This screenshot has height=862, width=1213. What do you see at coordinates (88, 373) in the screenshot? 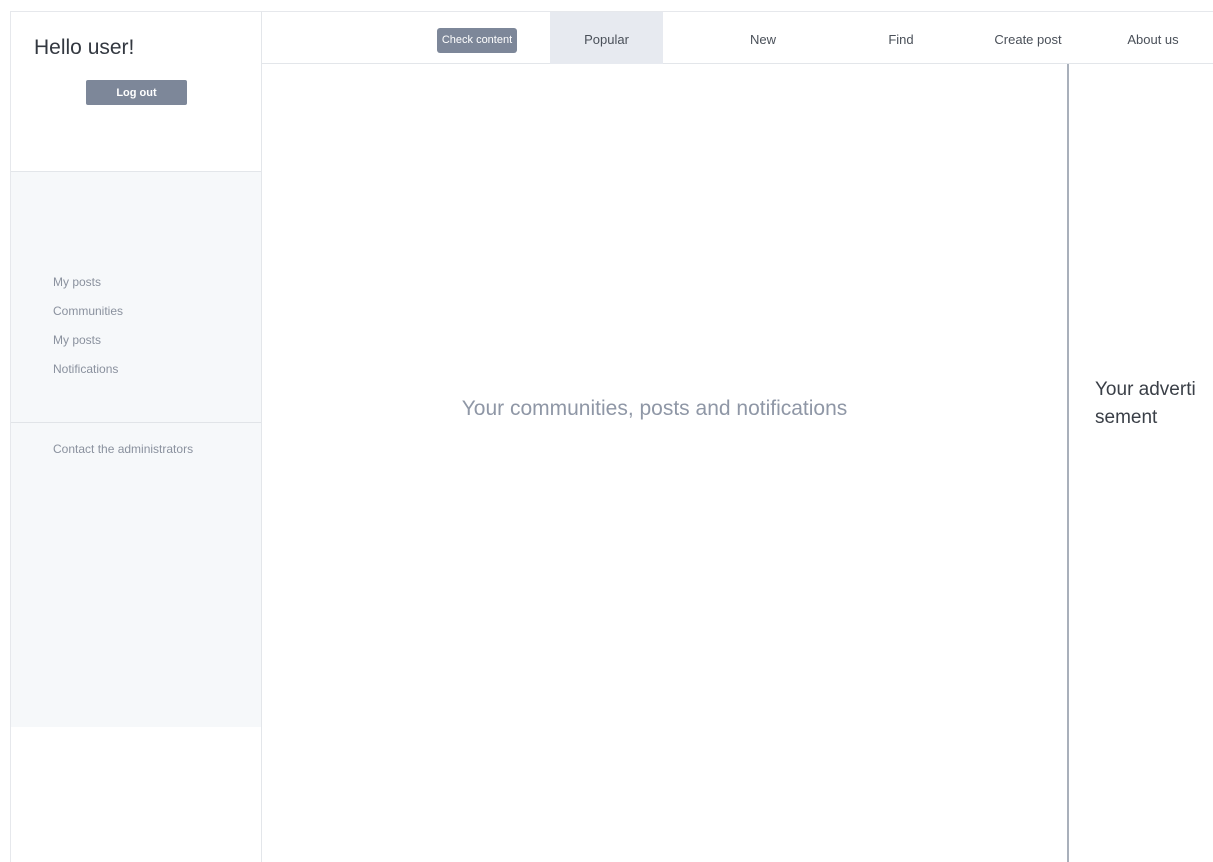
I see `sidebar-item-notifications: Notifications` at bounding box center [88, 373].